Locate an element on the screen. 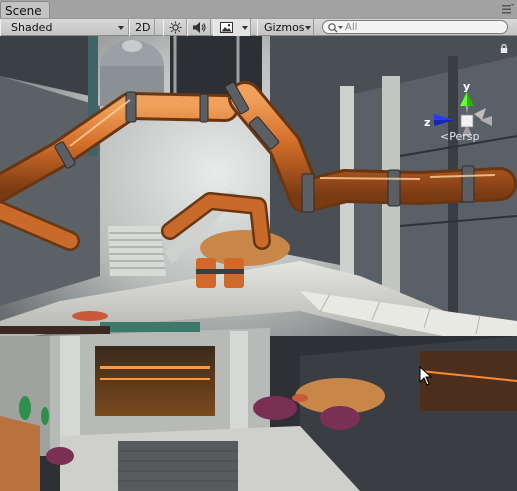 Image resolution: width=517 pixels, height=491 pixels. toggle-2d-button: 2D is located at coordinates (142, 27).